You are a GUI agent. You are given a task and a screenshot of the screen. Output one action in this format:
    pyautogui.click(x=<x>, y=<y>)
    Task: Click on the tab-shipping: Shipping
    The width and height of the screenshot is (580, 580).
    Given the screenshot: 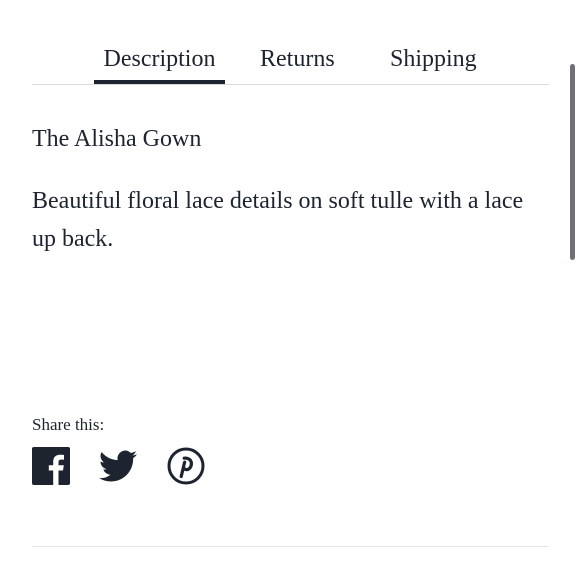 What is the action you would take?
    pyautogui.click(x=433, y=59)
    